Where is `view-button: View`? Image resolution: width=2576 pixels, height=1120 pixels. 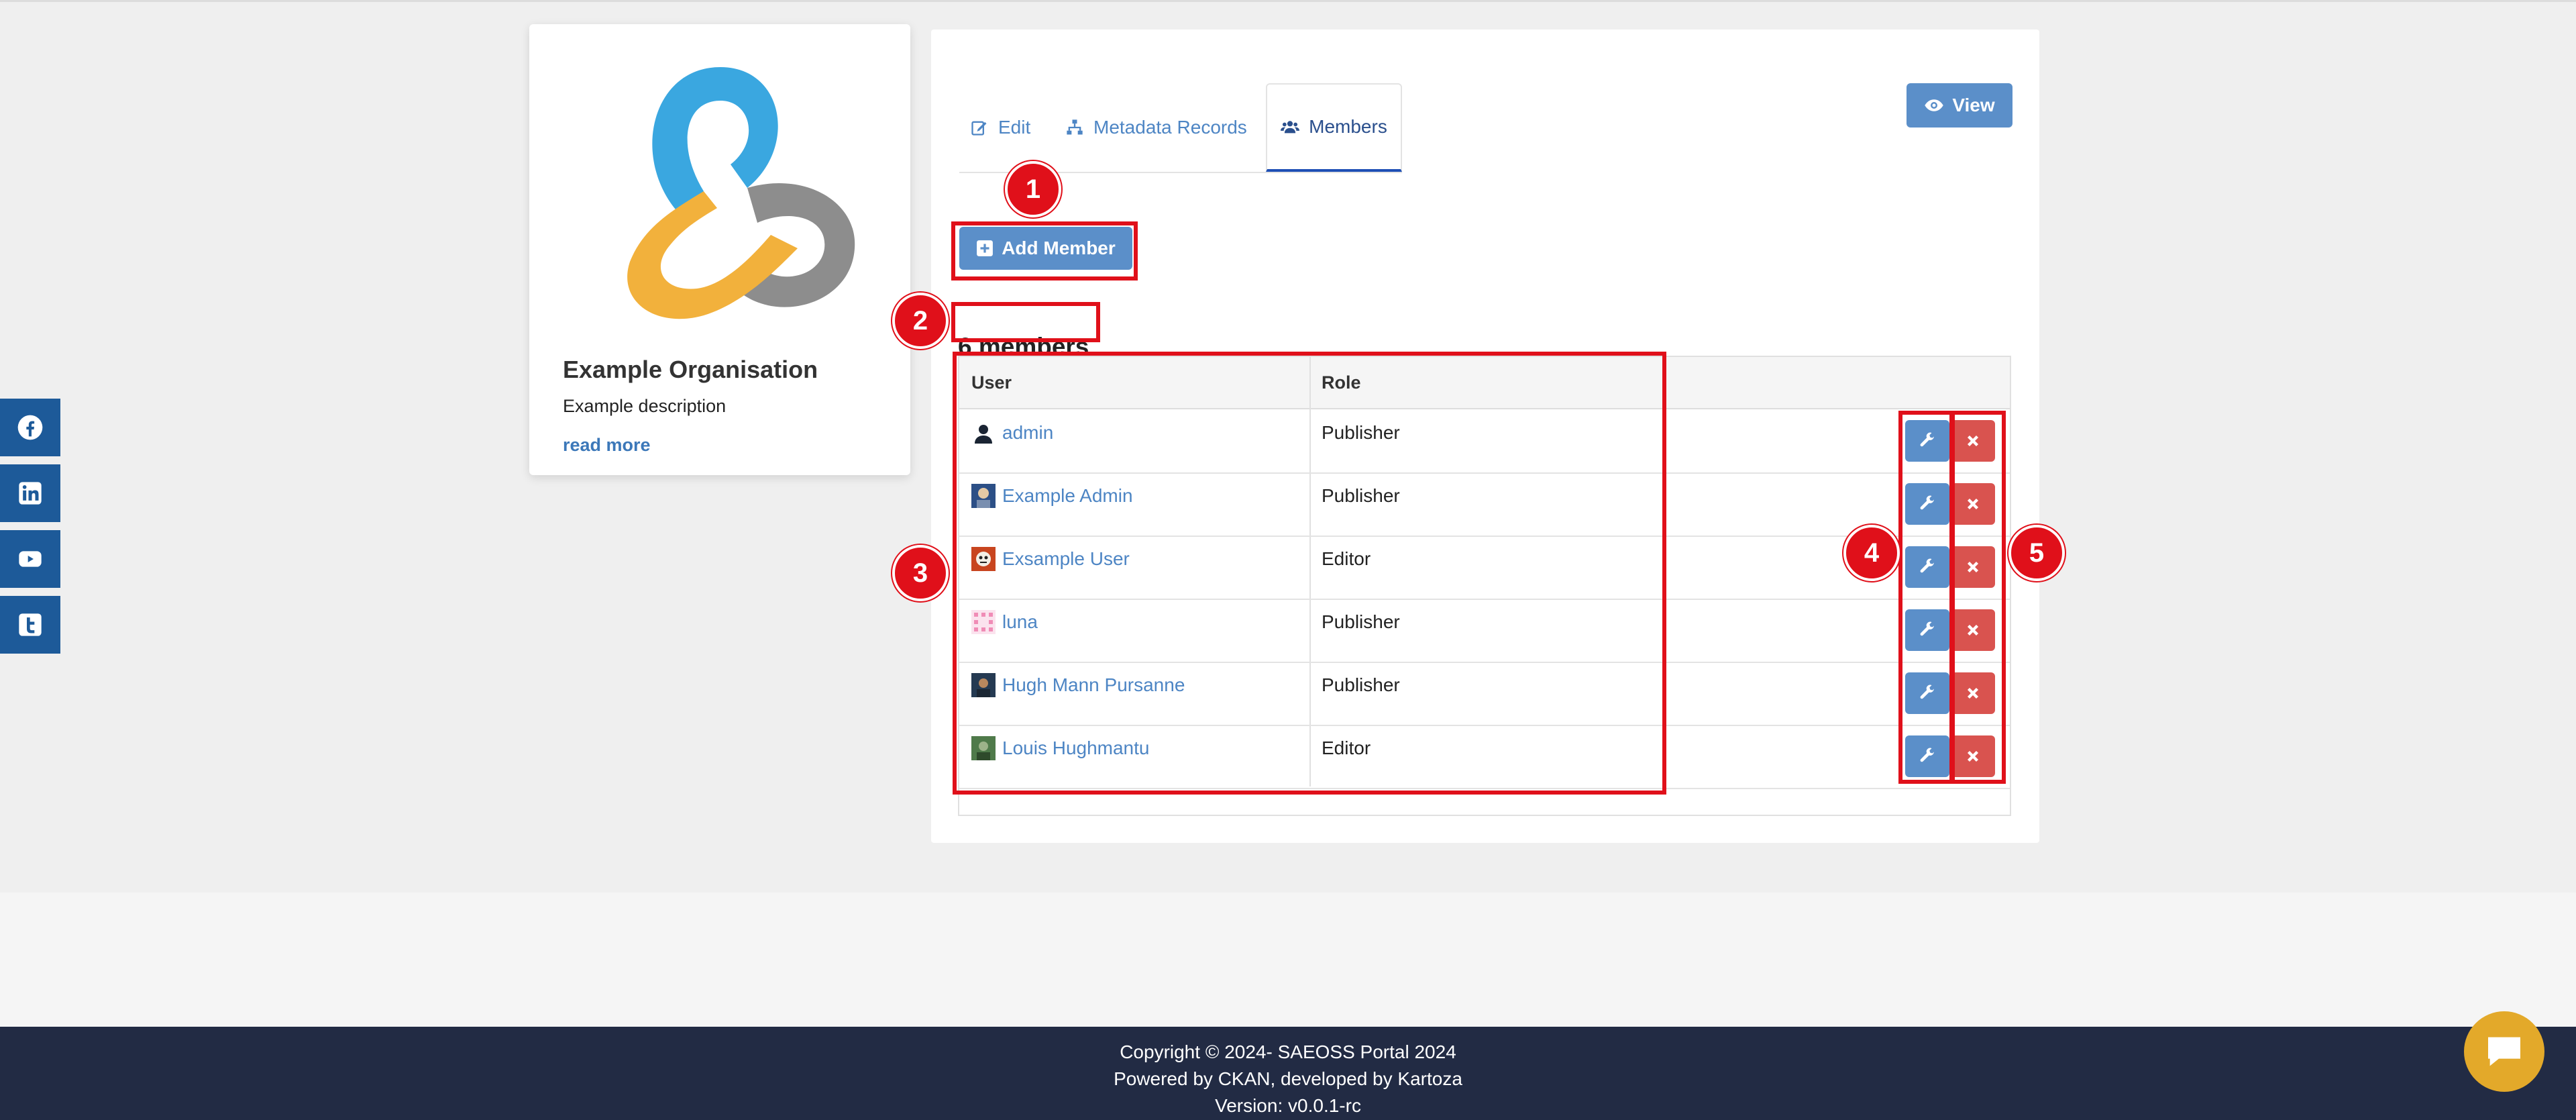
view-button: View is located at coordinates (1959, 105).